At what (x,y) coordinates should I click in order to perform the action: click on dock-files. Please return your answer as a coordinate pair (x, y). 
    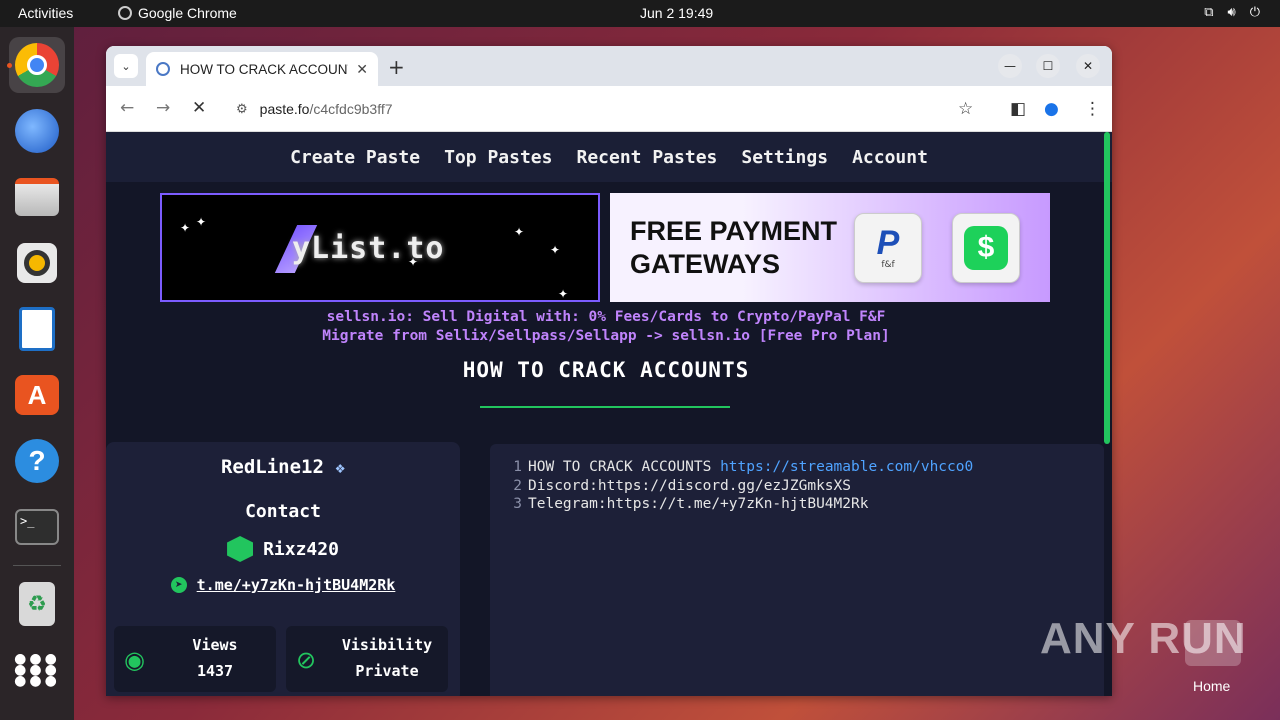
    Looking at the image, I should click on (37, 197).